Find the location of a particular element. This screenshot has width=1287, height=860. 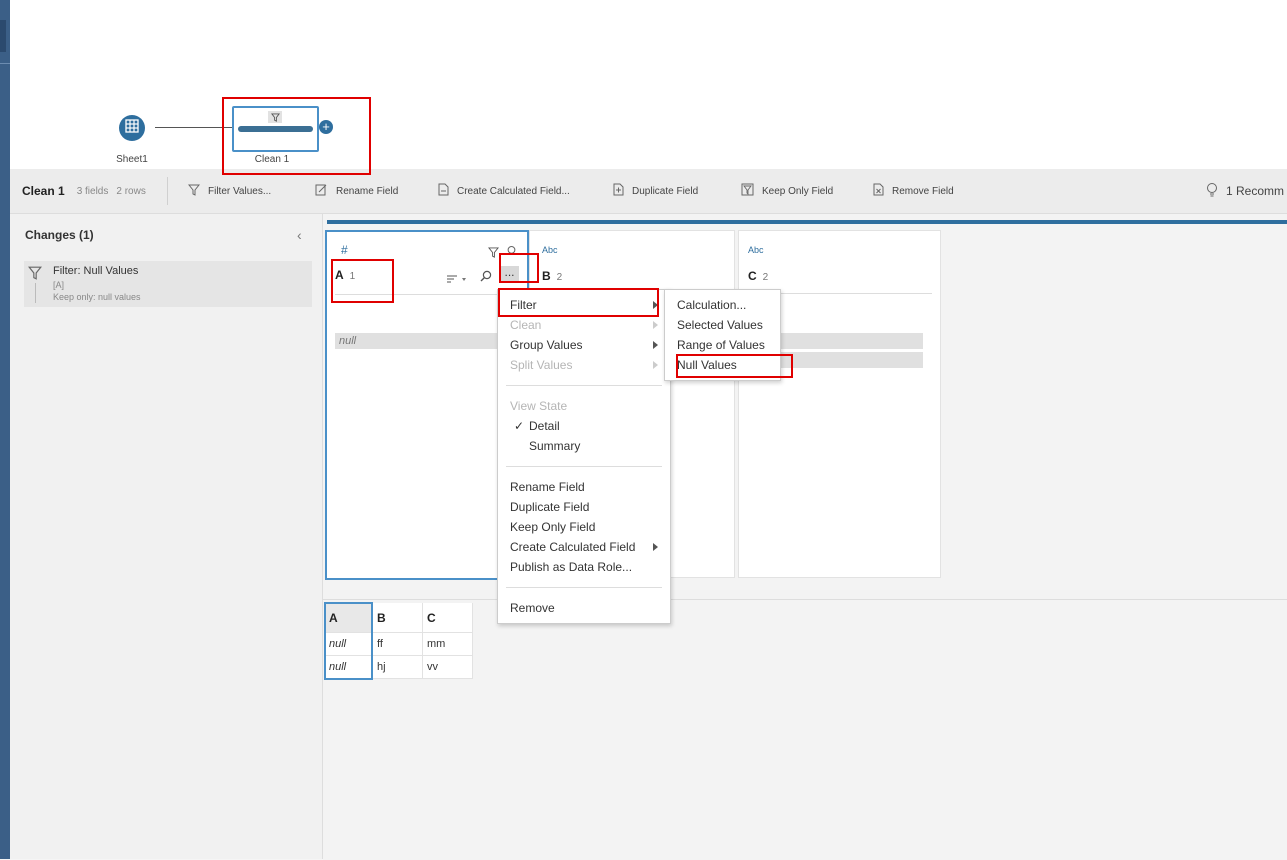

changes-title: Changes (1) is located at coordinates (59, 235).